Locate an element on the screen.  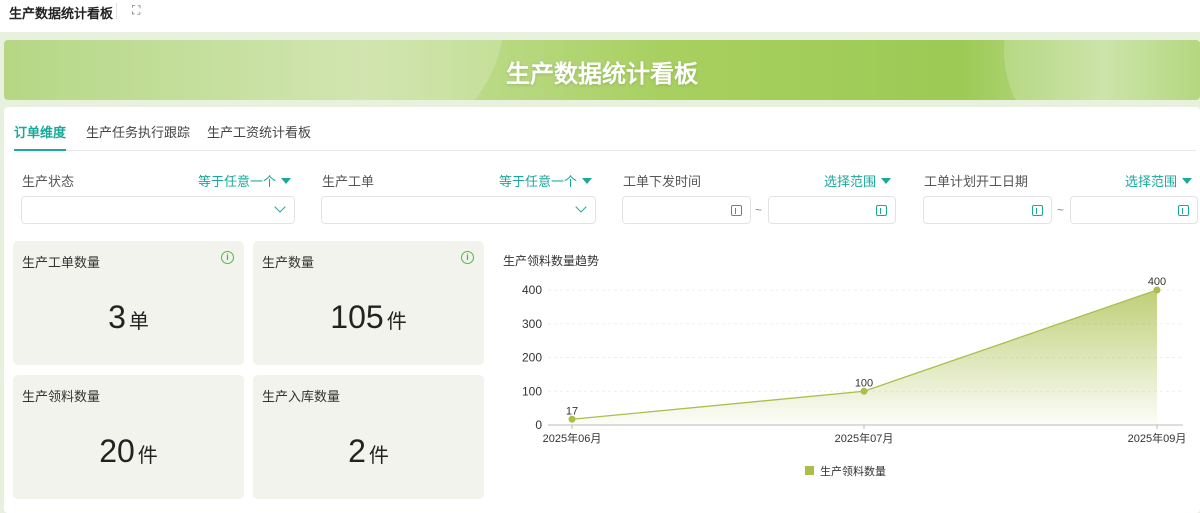
y-tick-label: 400 is located at coordinates (532, 290).